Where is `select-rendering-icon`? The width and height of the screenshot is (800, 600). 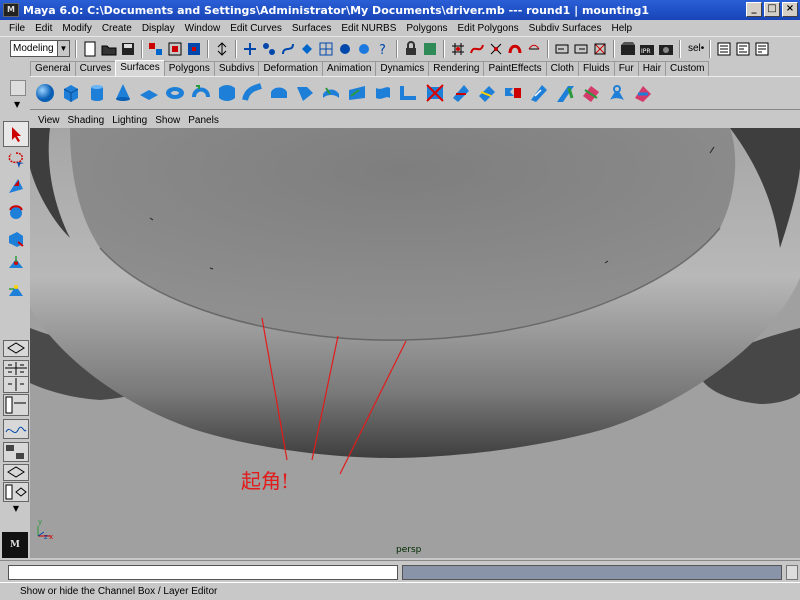 select-rendering-icon is located at coordinates (364, 49).